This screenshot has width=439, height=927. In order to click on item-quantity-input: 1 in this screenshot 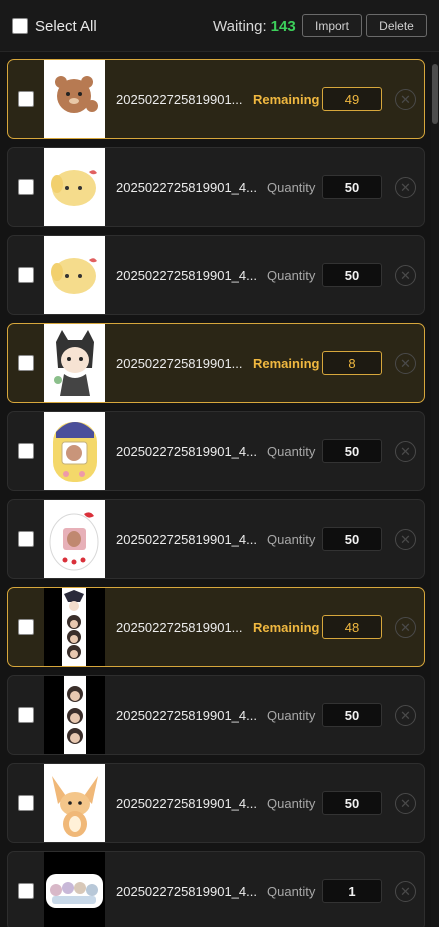, I will do `click(352, 891)`.